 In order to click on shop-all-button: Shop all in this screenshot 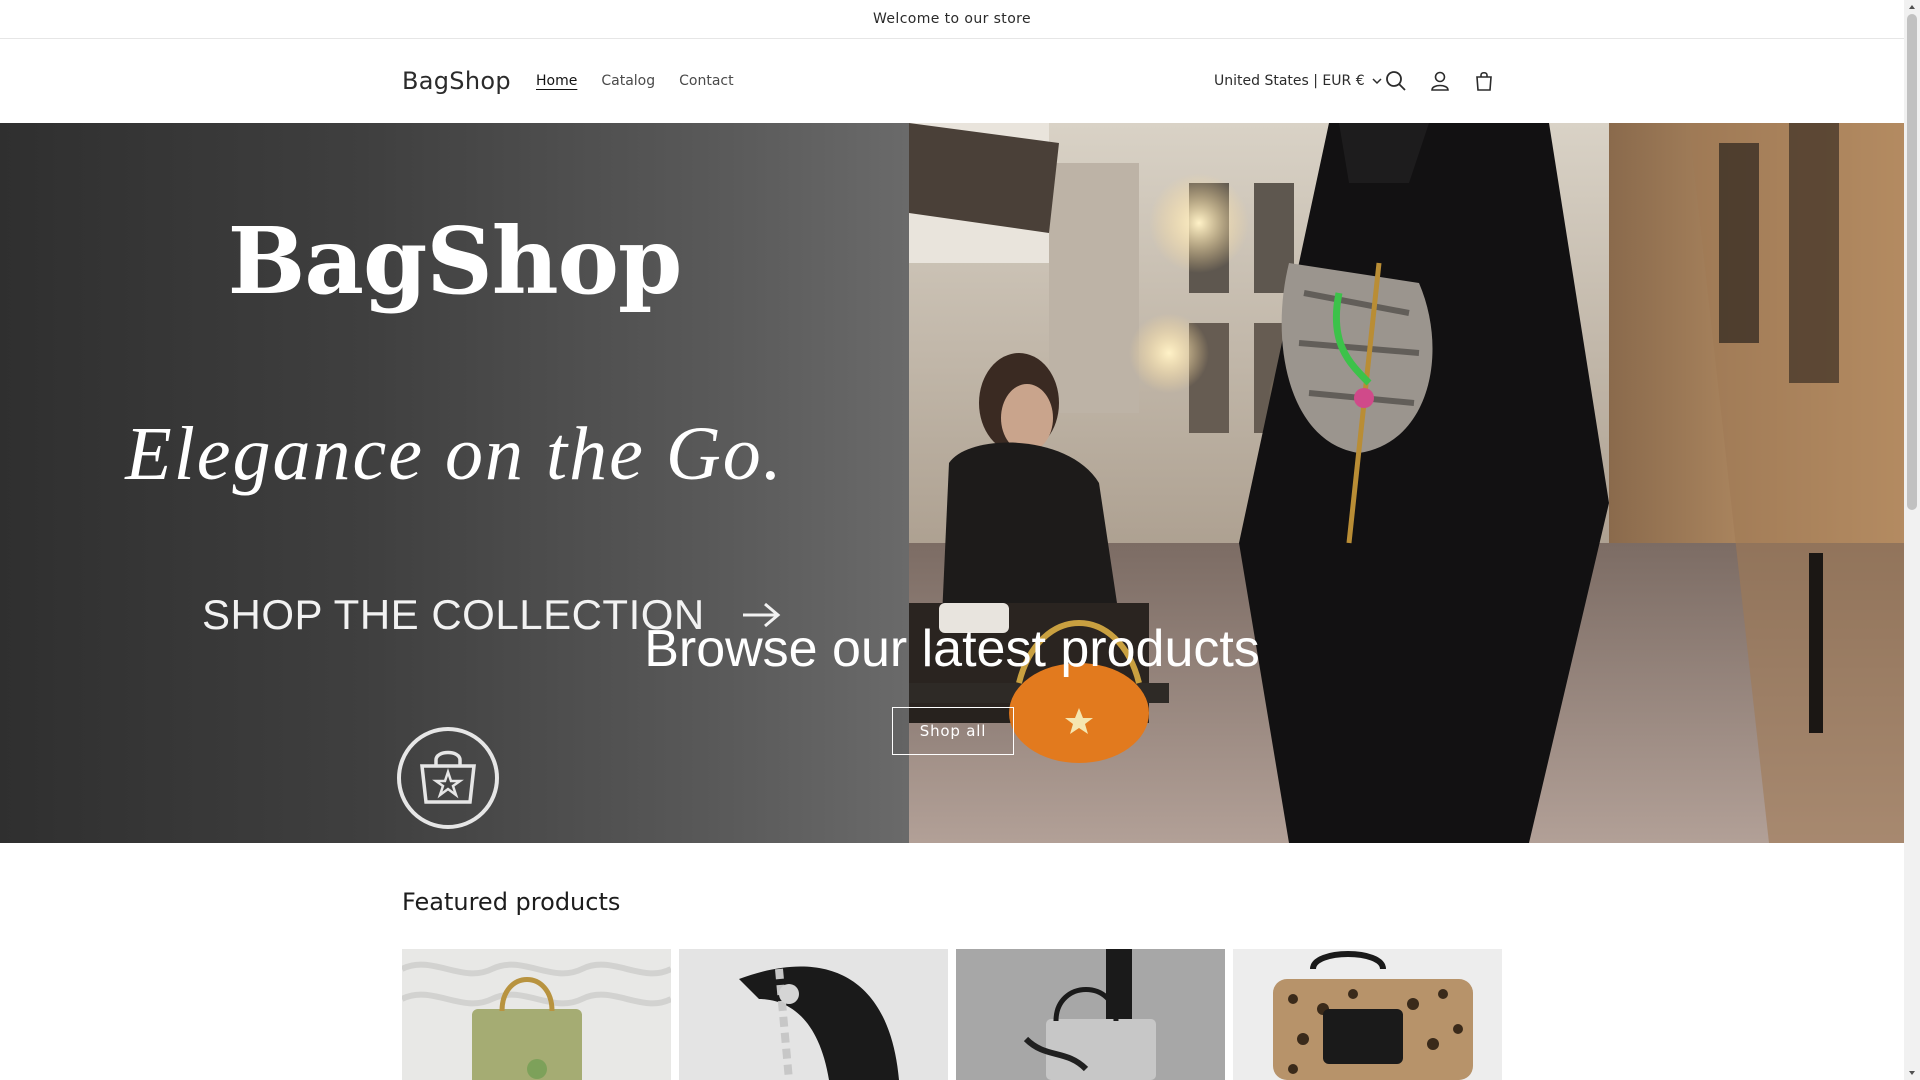, I will do `click(953, 731)`.